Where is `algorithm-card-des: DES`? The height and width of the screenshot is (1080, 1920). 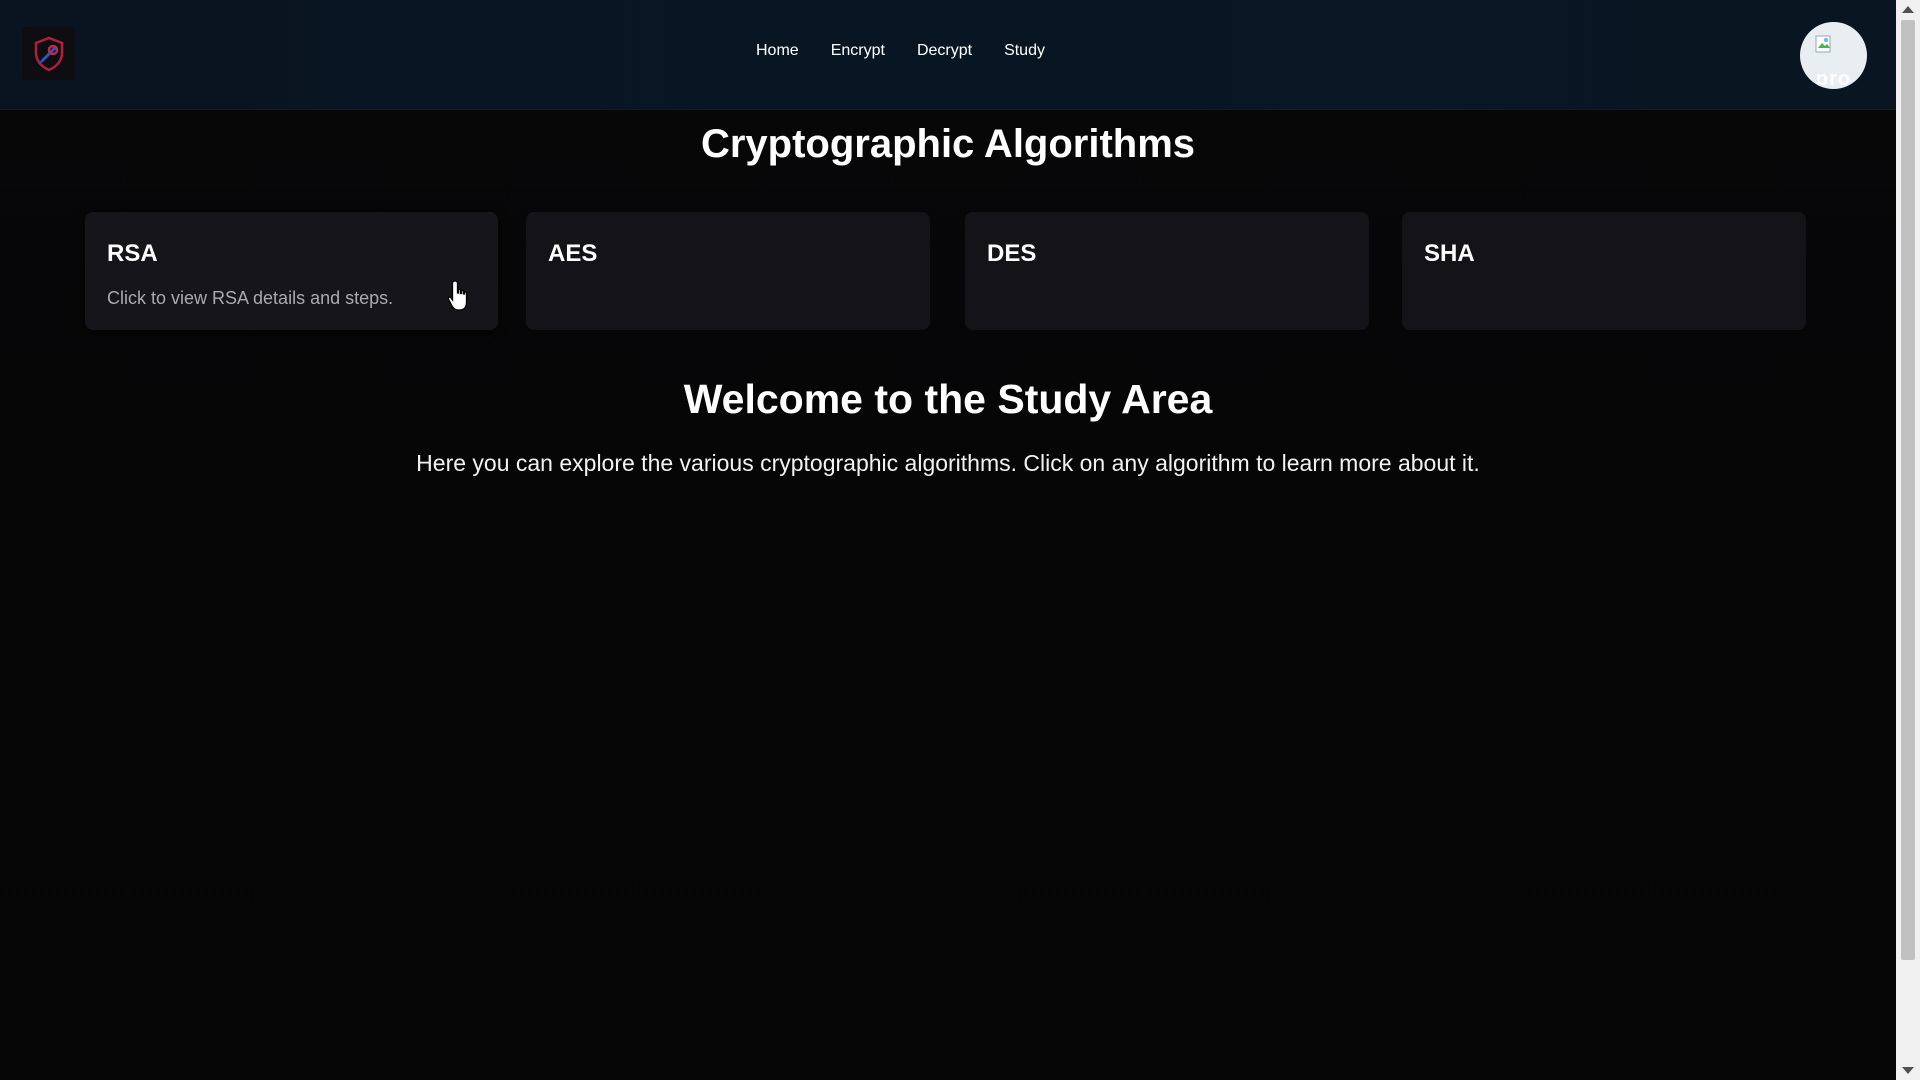 algorithm-card-des: DES is located at coordinates (1167, 271).